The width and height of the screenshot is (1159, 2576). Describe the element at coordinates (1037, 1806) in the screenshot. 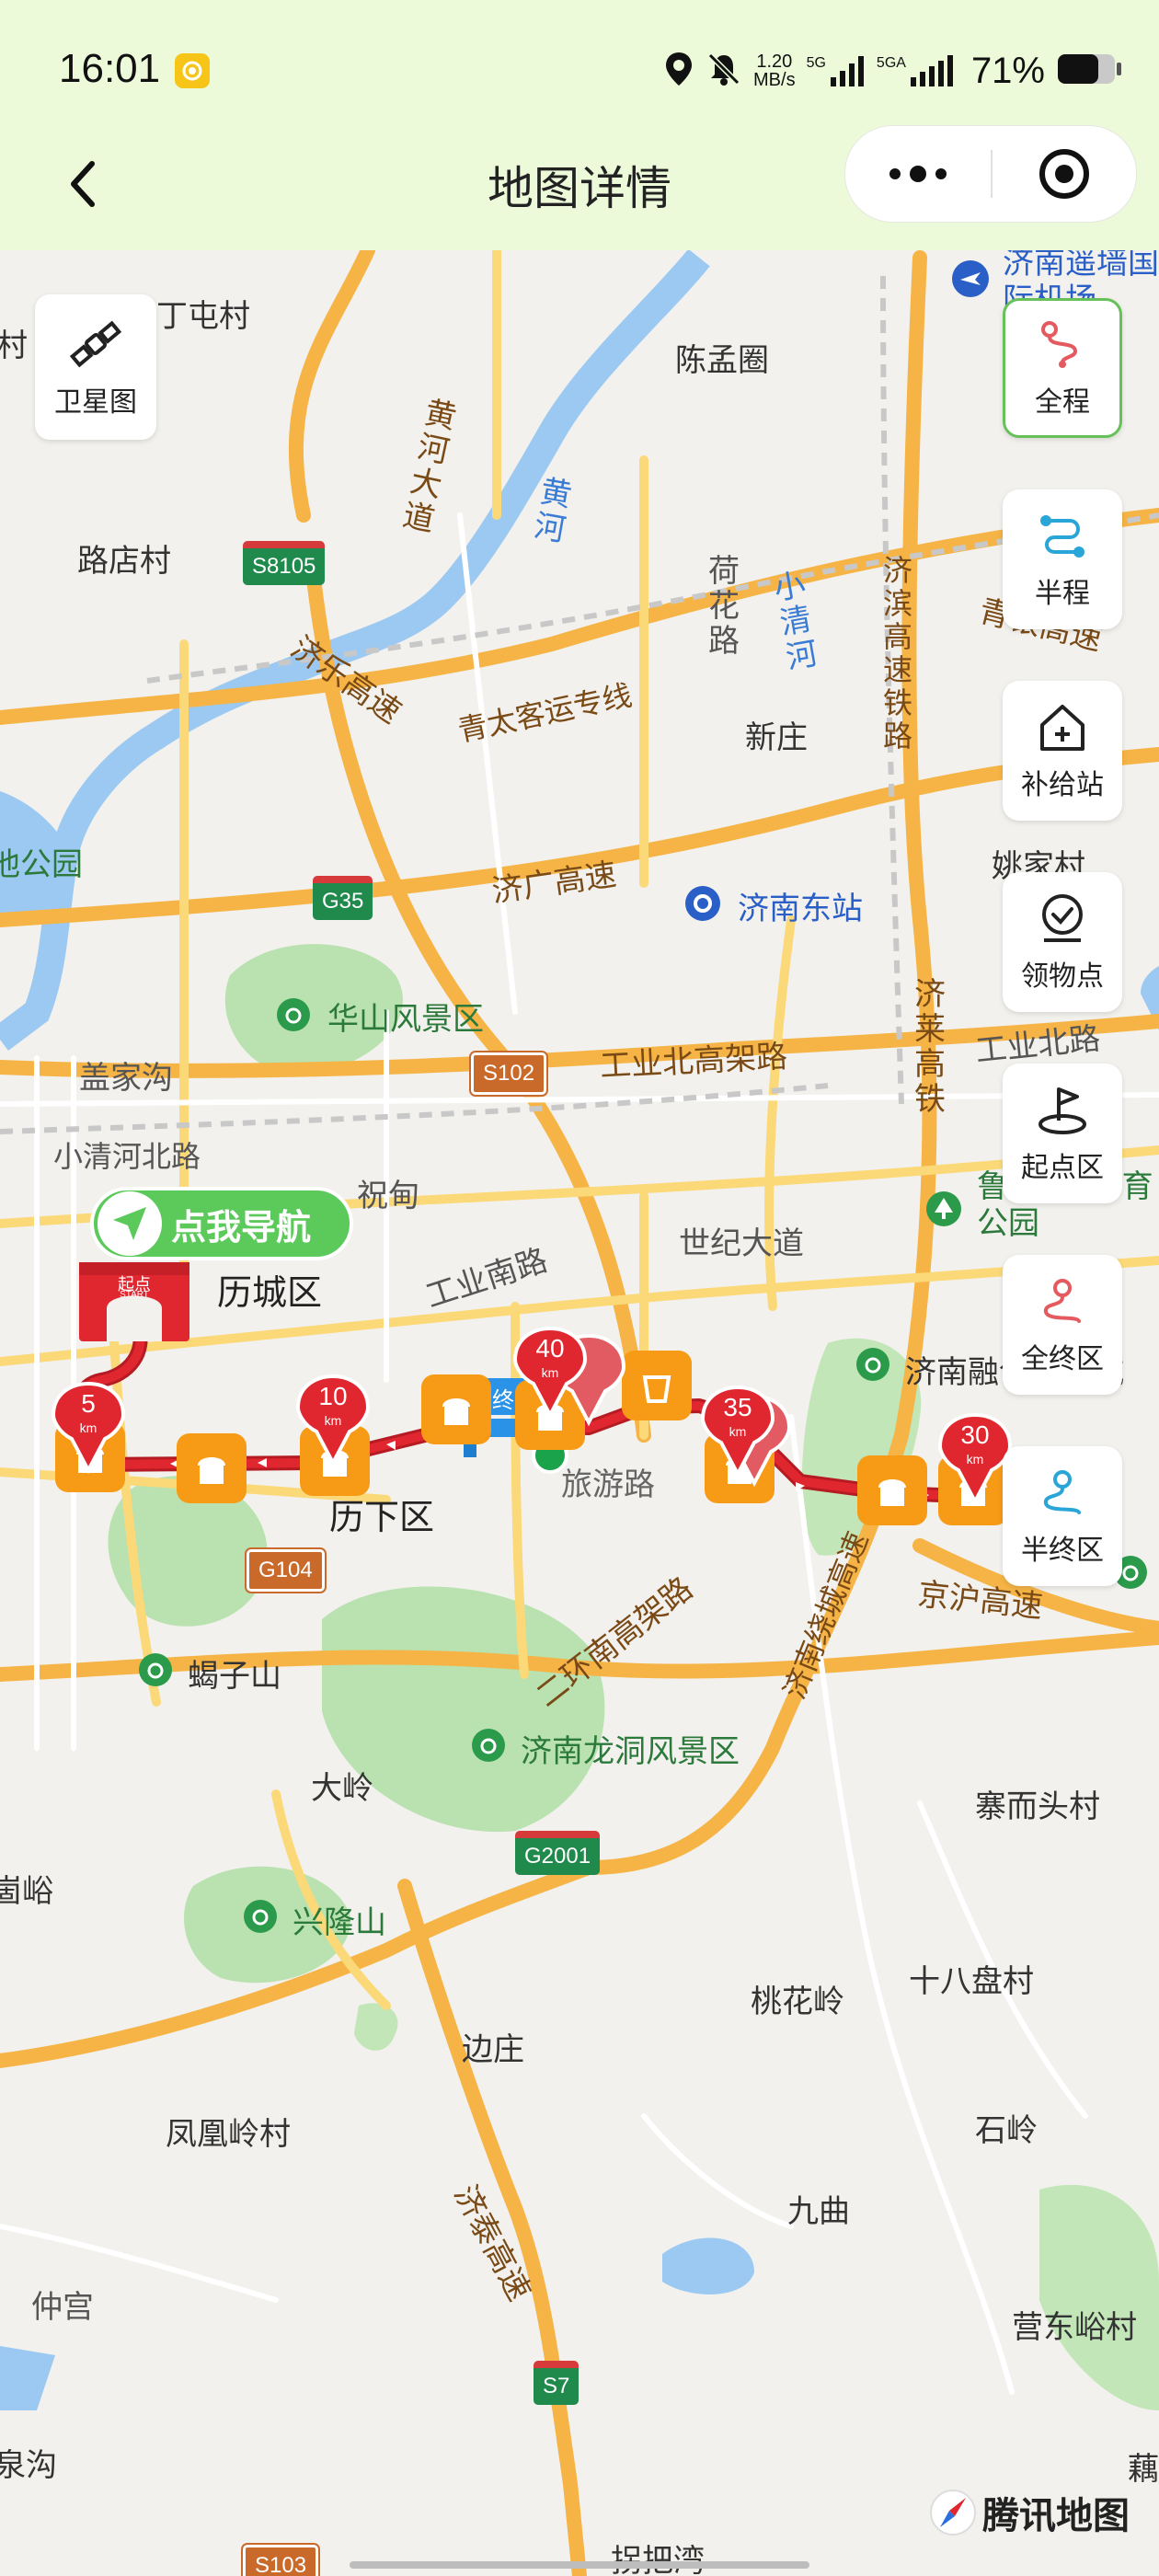

I see `place-label: 寨而头村` at that location.